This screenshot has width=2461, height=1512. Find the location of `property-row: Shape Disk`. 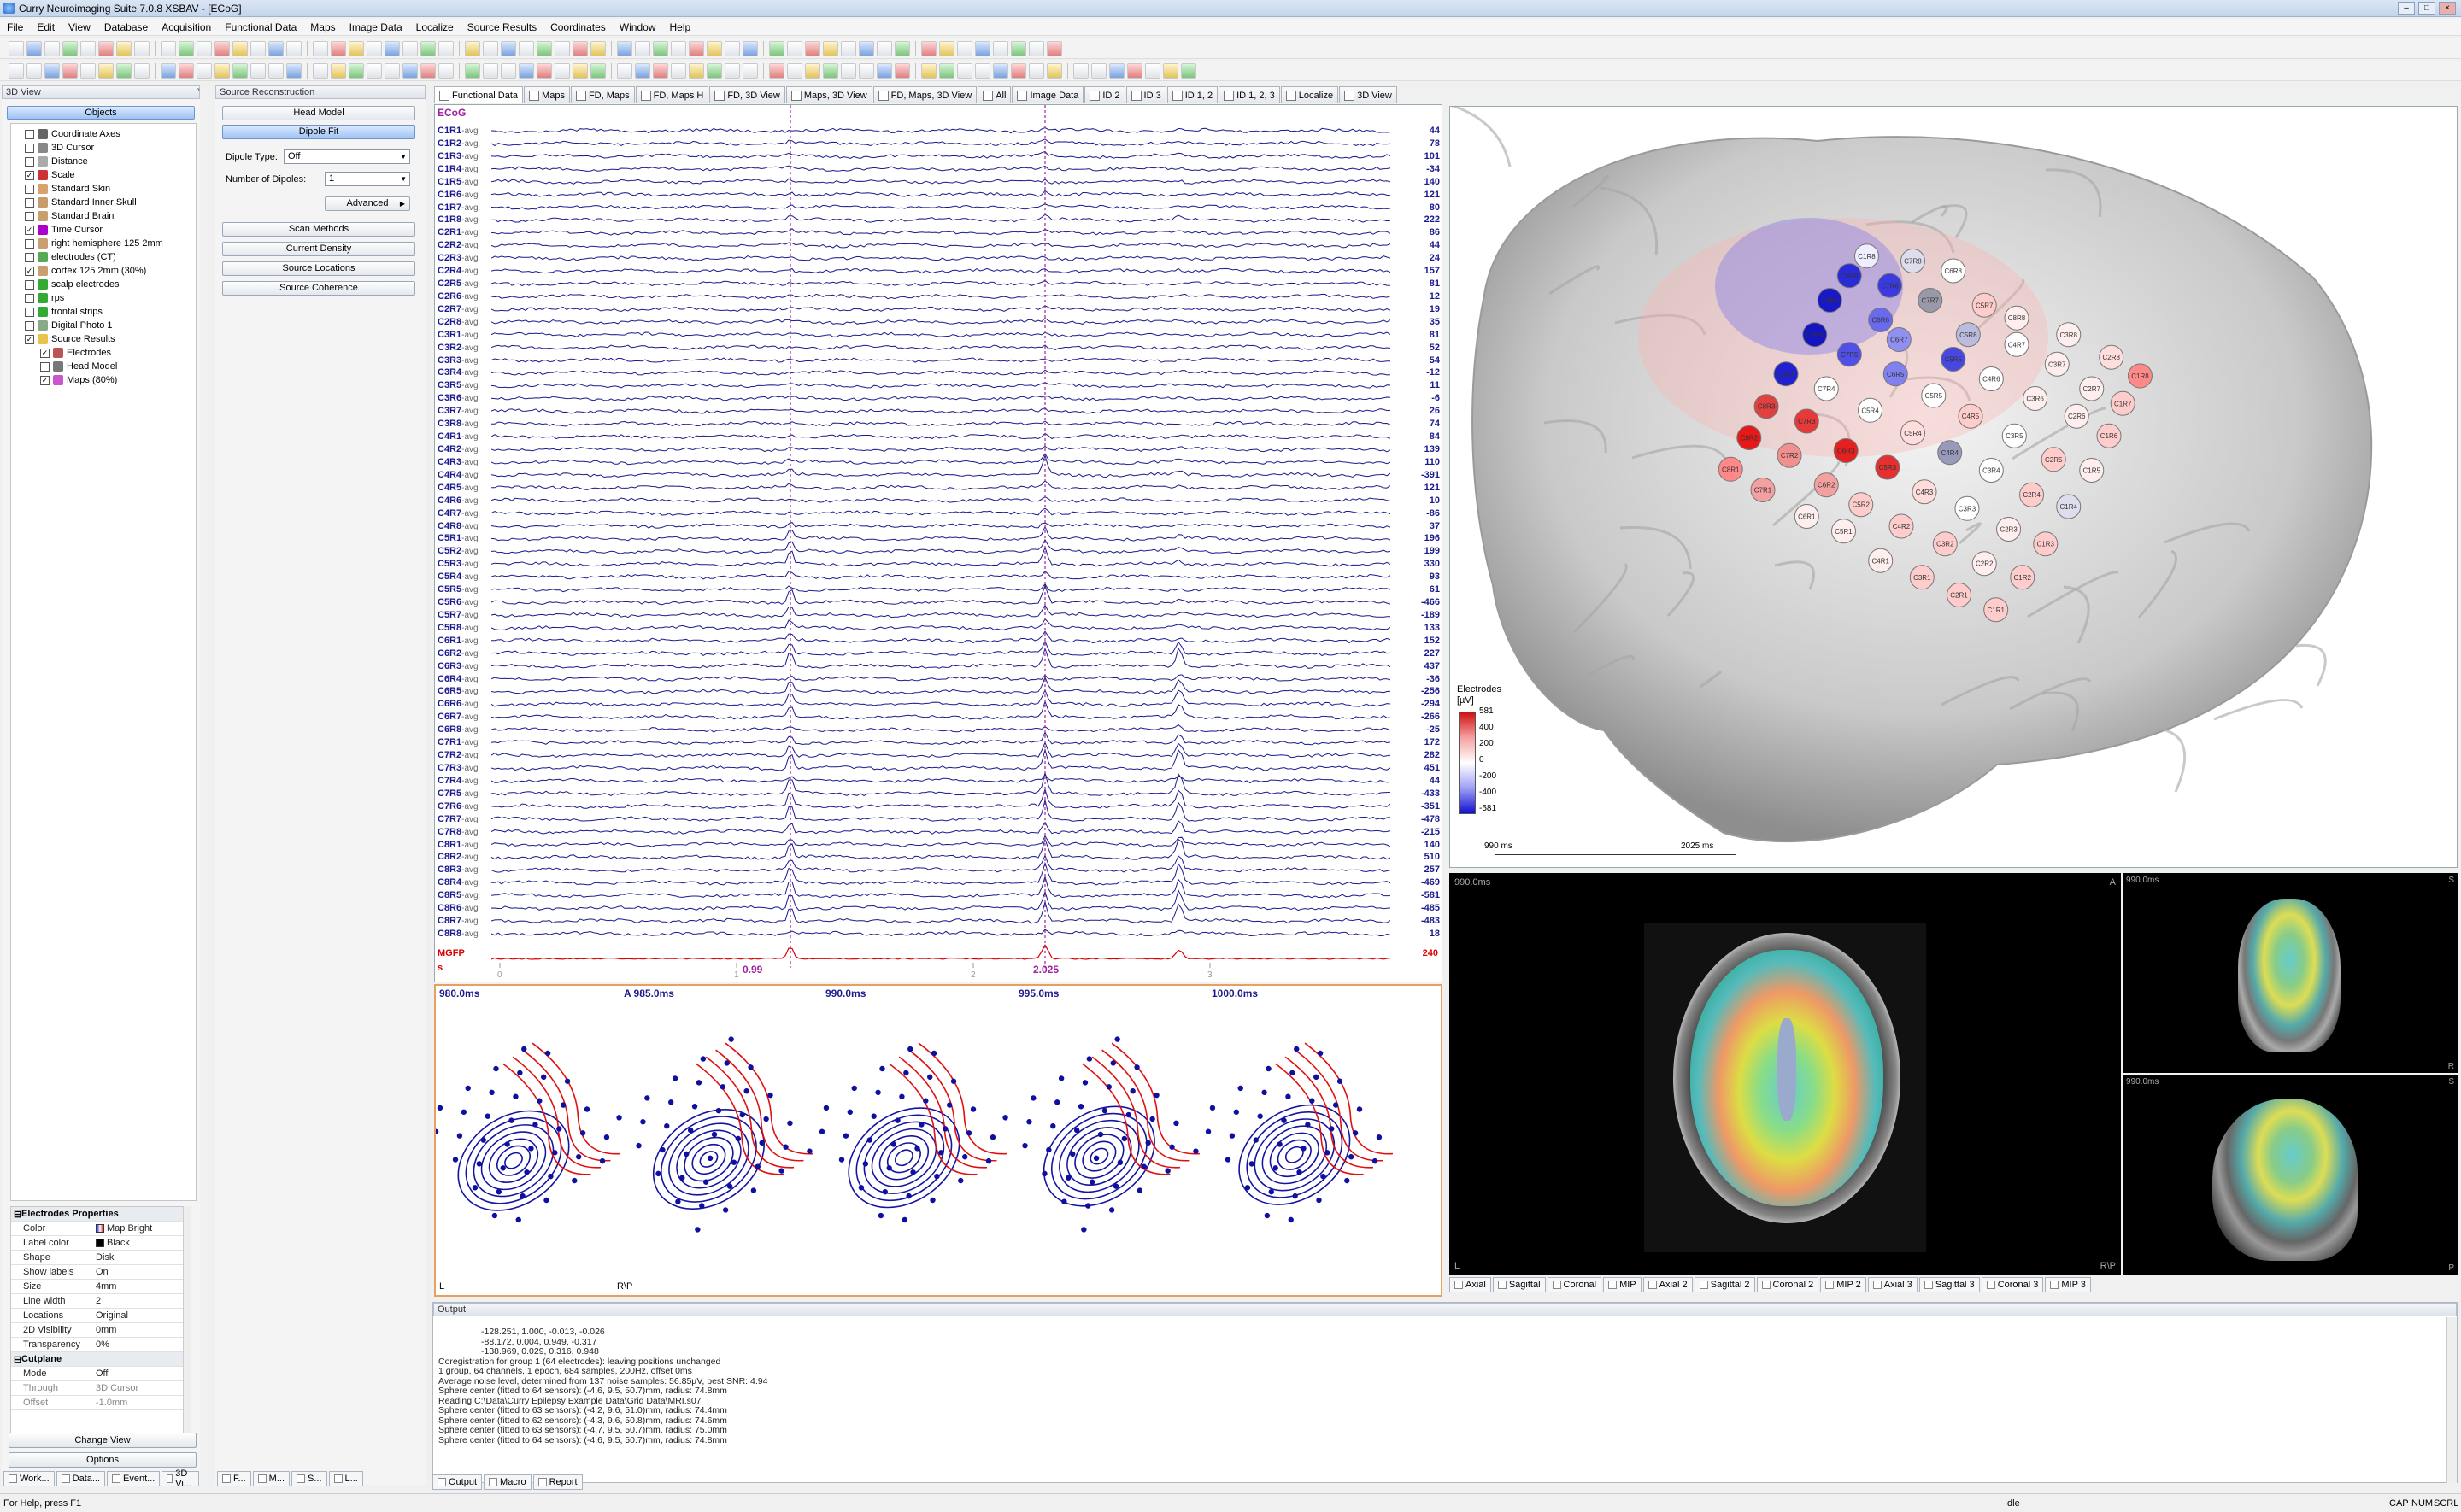

property-row: Shape Disk is located at coordinates (101, 1258).